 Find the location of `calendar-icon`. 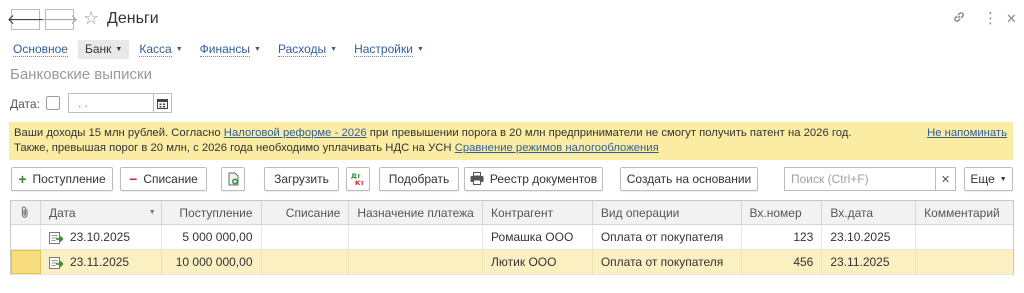

calendar-icon is located at coordinates (162, 103).